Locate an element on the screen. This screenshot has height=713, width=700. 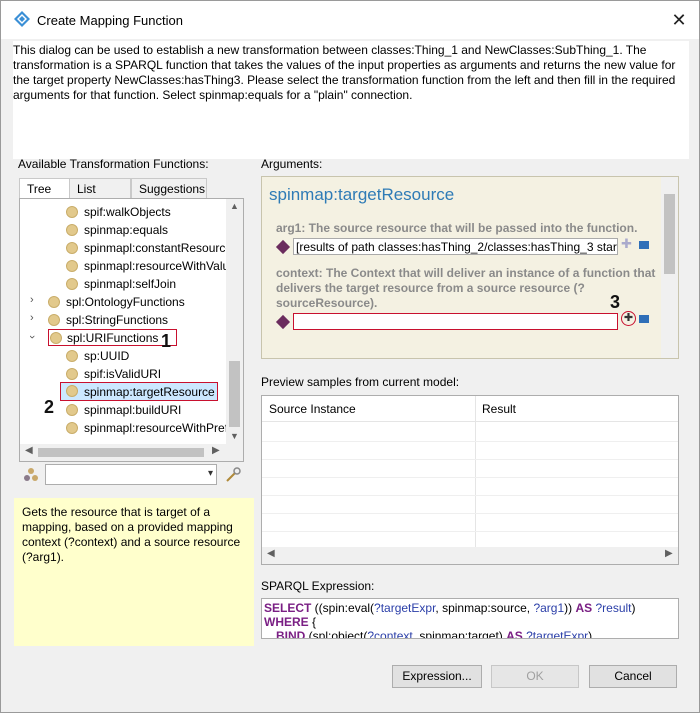
tree-vertical-scrollbar: ▲ ▼ is located at coordinates (234, 322).